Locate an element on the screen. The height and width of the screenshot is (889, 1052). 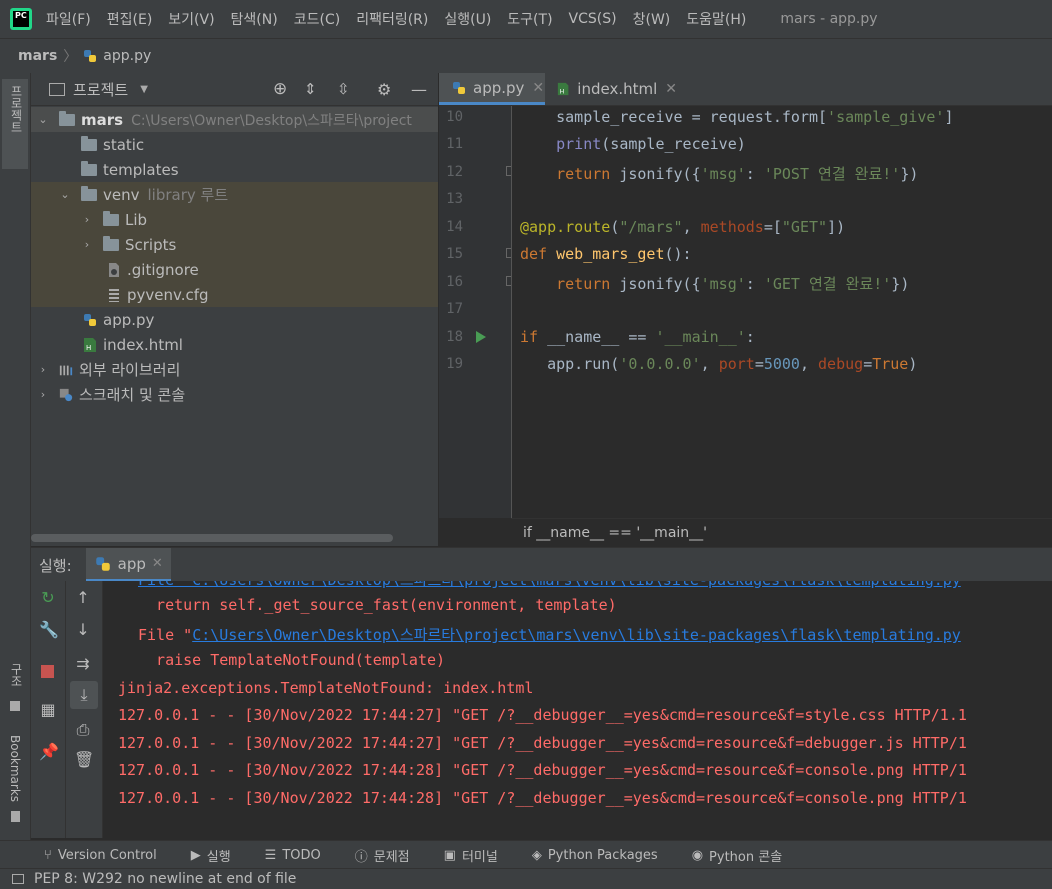
tool-python-console: ◉ Python 콘솔 is located at coordinates (737, 855).